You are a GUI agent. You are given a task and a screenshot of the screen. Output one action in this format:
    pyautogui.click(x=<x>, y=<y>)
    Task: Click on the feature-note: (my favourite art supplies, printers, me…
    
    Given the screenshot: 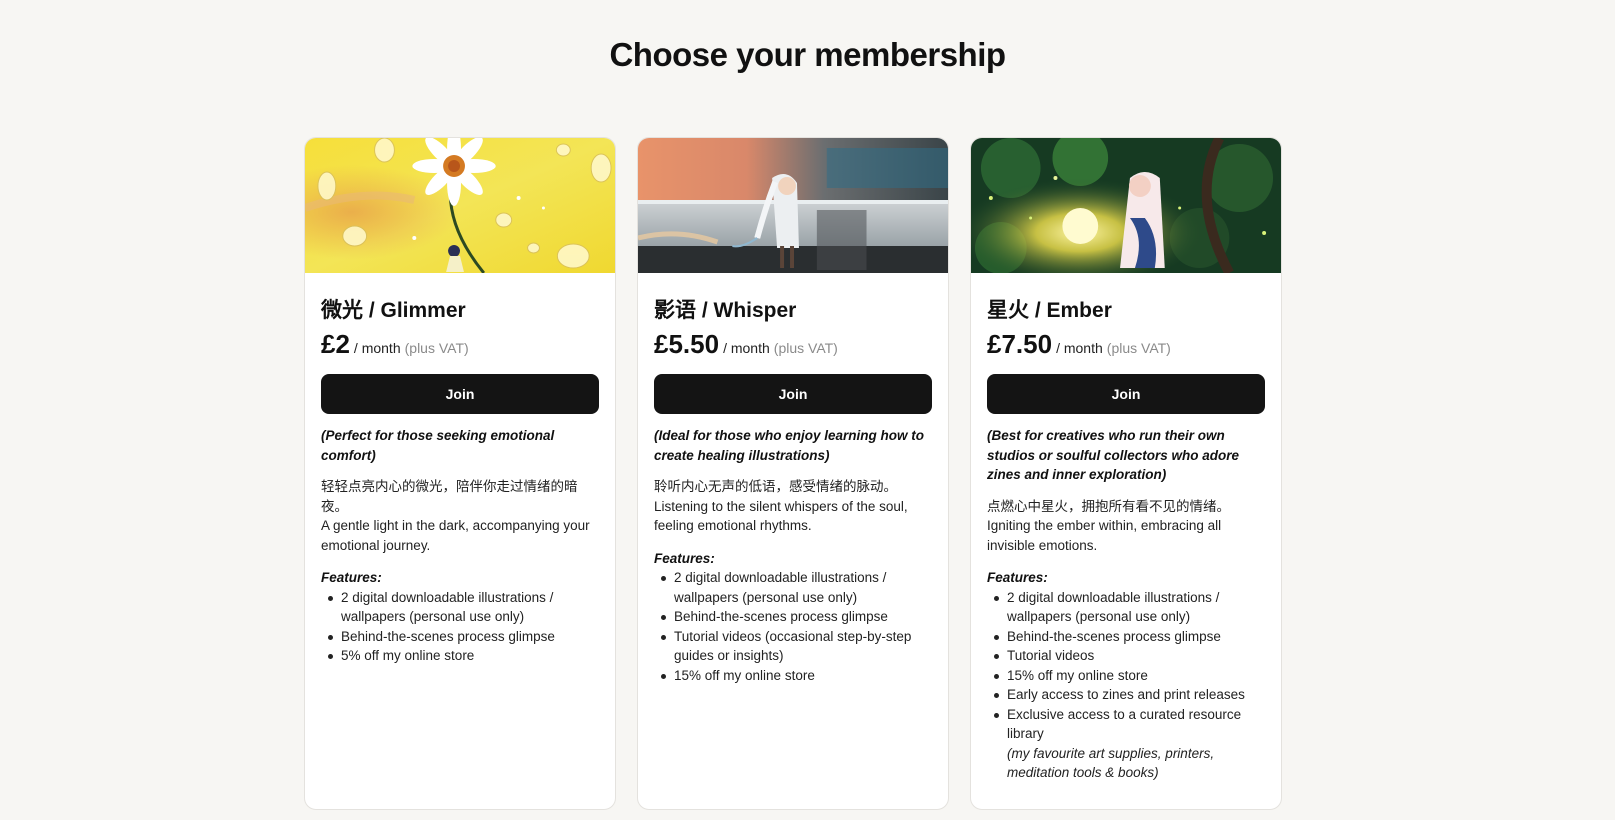 What is the action you would take?
    pyautogui.click(x=1111, y=763)
    